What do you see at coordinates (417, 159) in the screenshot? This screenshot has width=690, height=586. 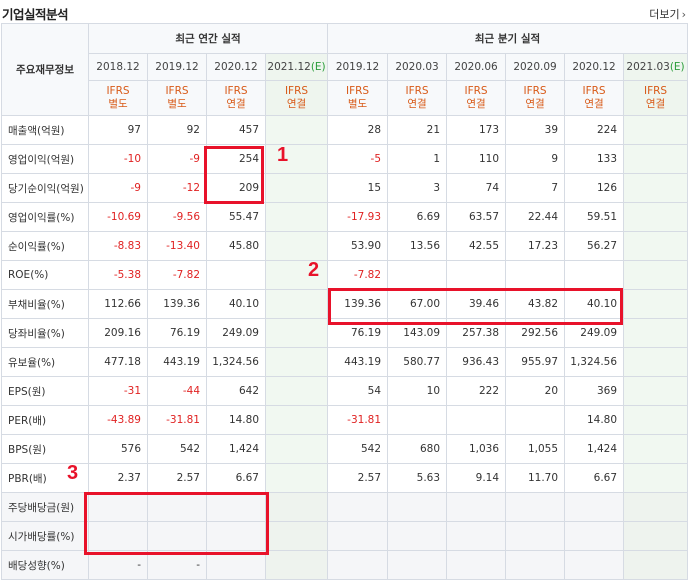 I see `quarter-value-cell: 1` at bounding box center [417, 159].